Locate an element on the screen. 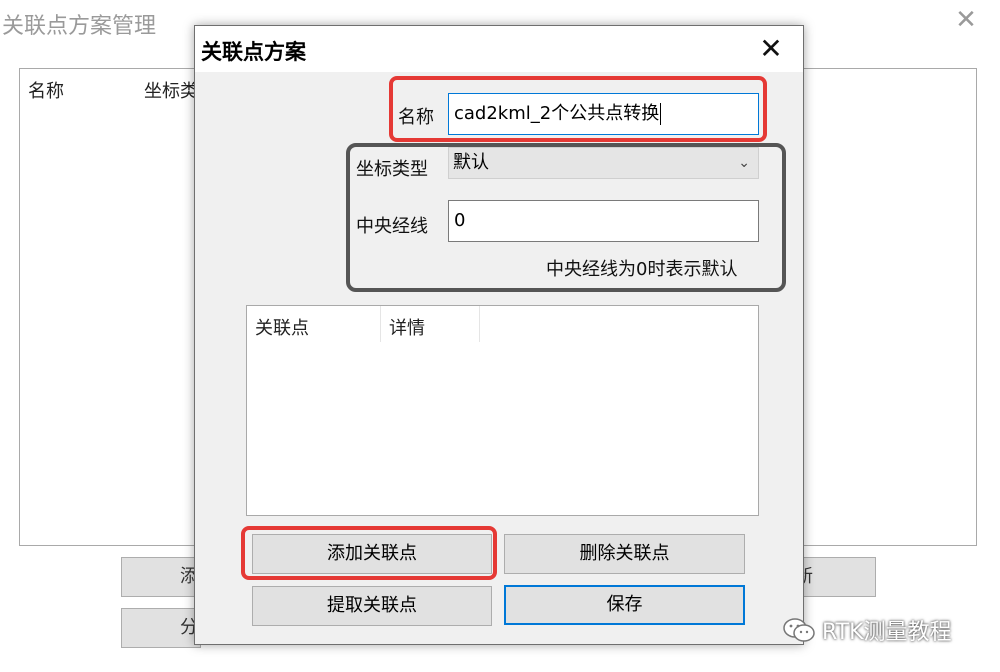 This screenshot has height=672, width=1000. add-button-highlight-box is located at coordinates (369, 553).